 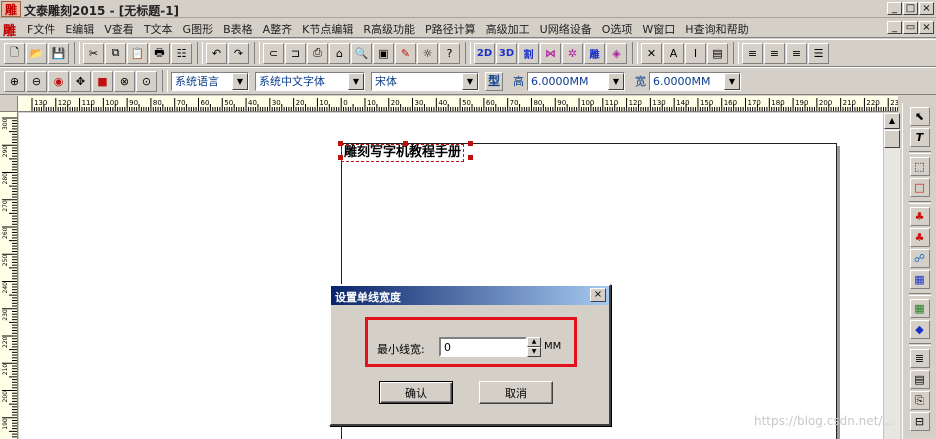 What do you see at coordinates (717, 53) in the screenshot?
I see `edit-text-icon: ▤` at bounding box center [717, 53].